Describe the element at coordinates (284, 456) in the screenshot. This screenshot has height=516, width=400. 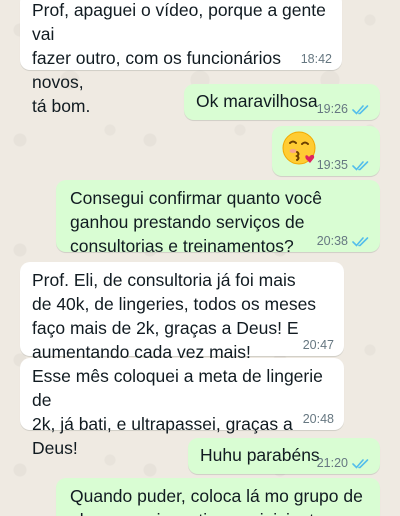
I see `message-bubble-outgoing: Huhu parabéns 21:20` at that location.